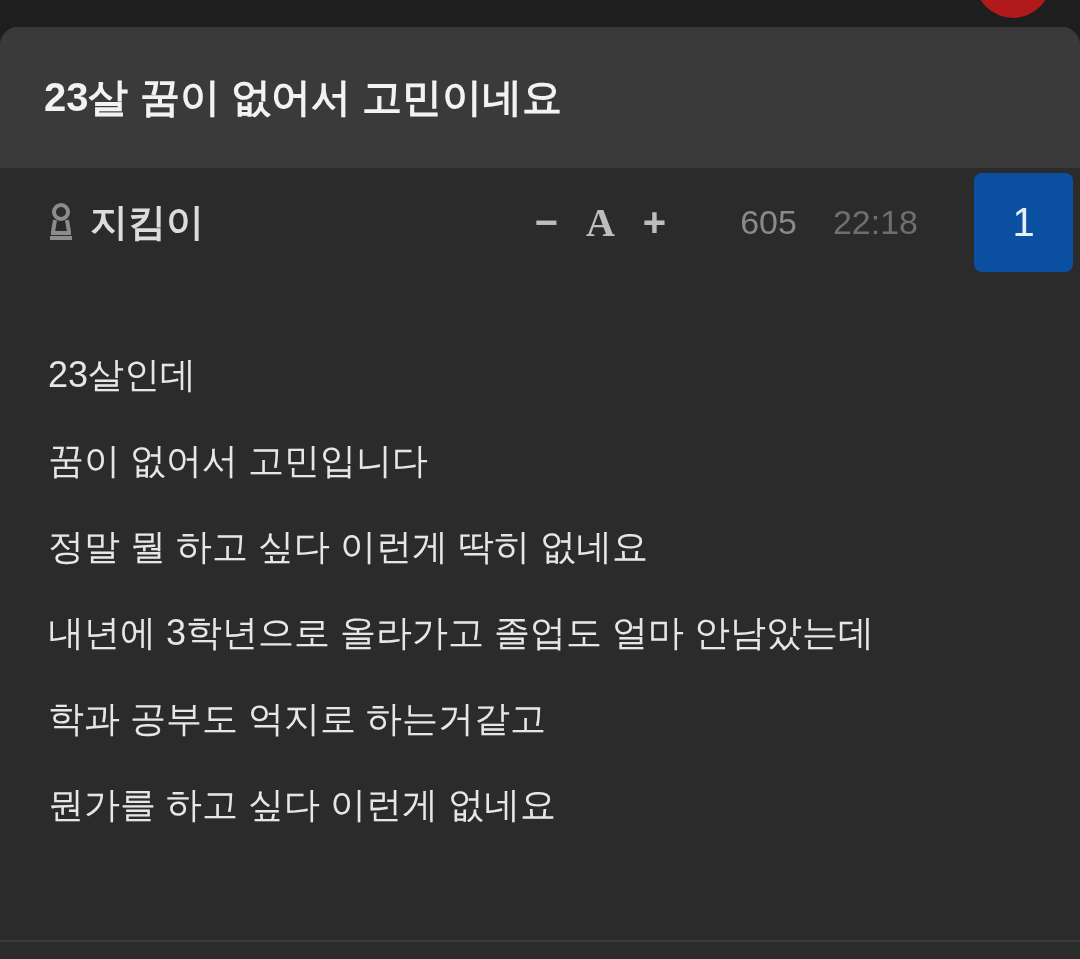 Image resolution: width=1080 pixels, height=959 pixels. I want to click on body-text: 꿈이 없어서 고민입니다, so click(238, 460).